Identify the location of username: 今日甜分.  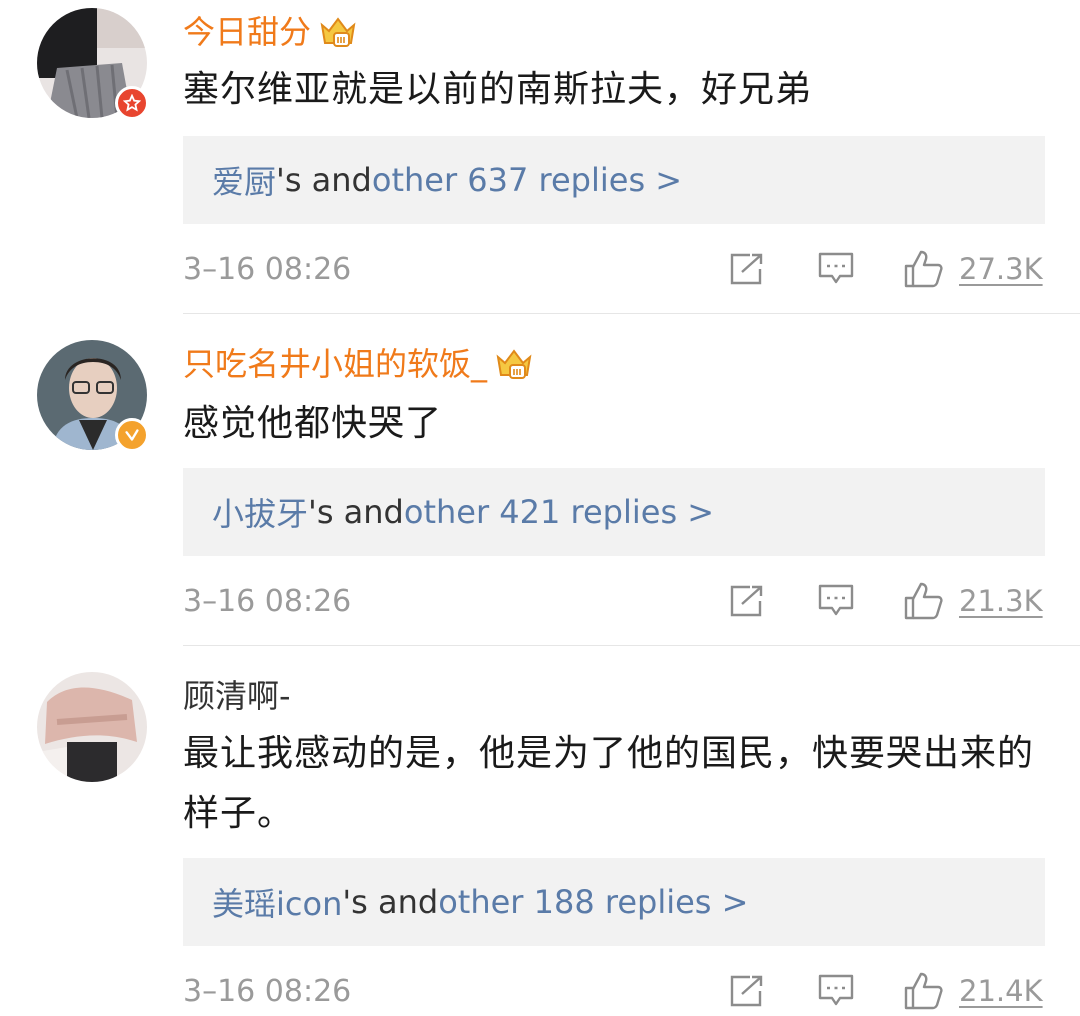
(270, 32).